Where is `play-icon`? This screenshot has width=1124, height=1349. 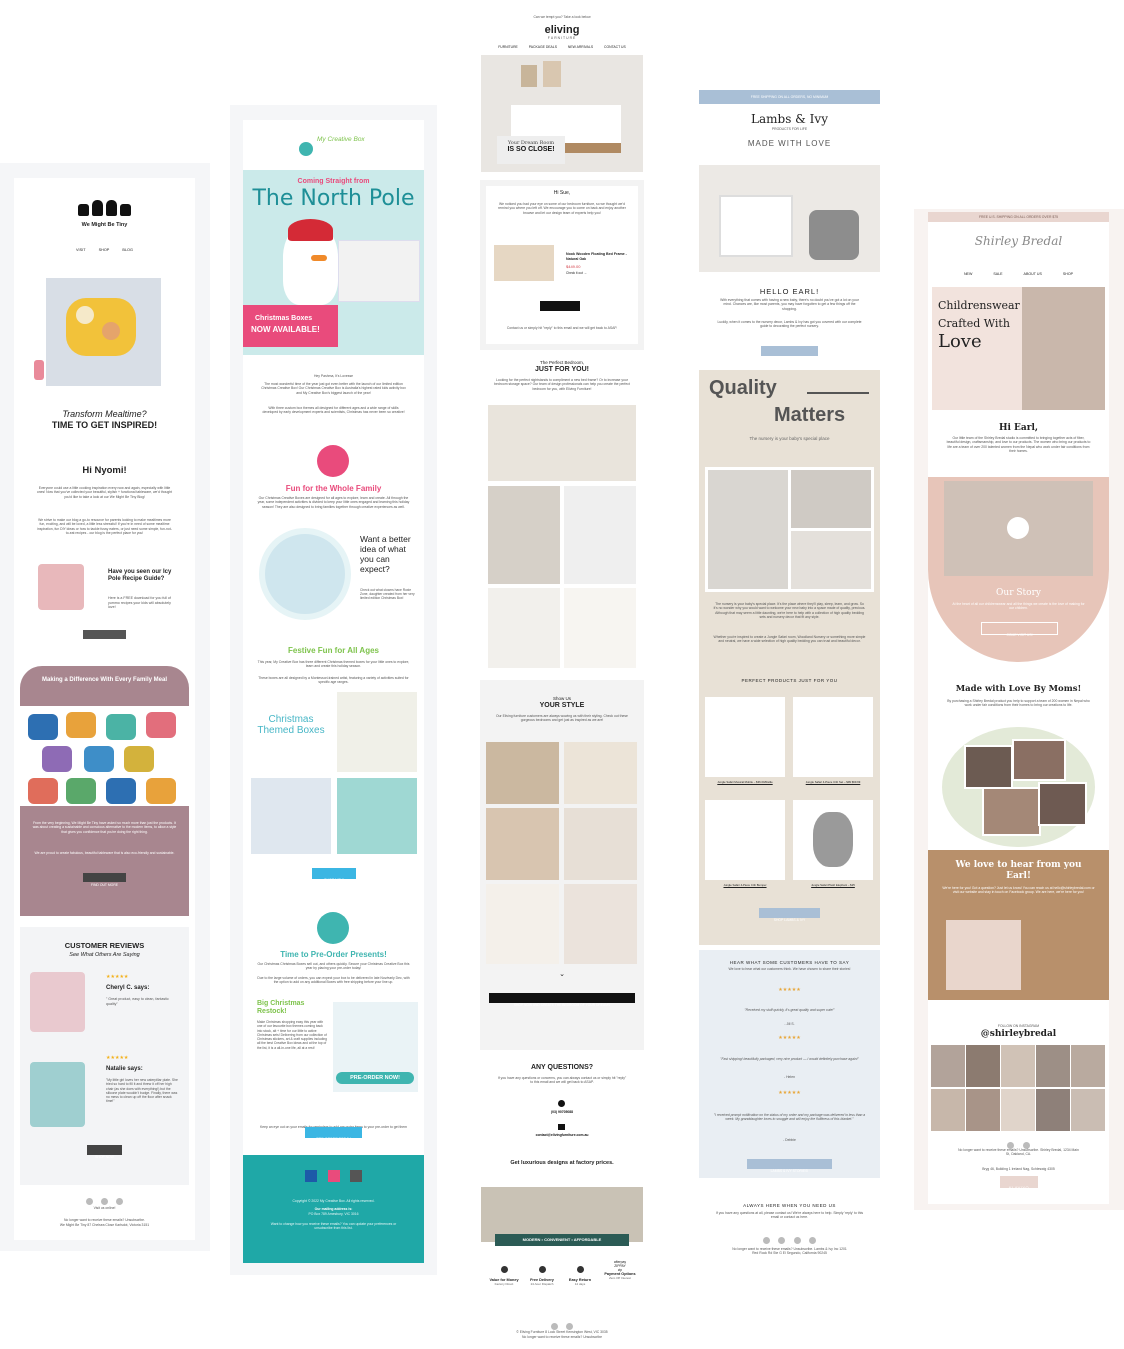 play-icon is located at coordinates (1018, 528).